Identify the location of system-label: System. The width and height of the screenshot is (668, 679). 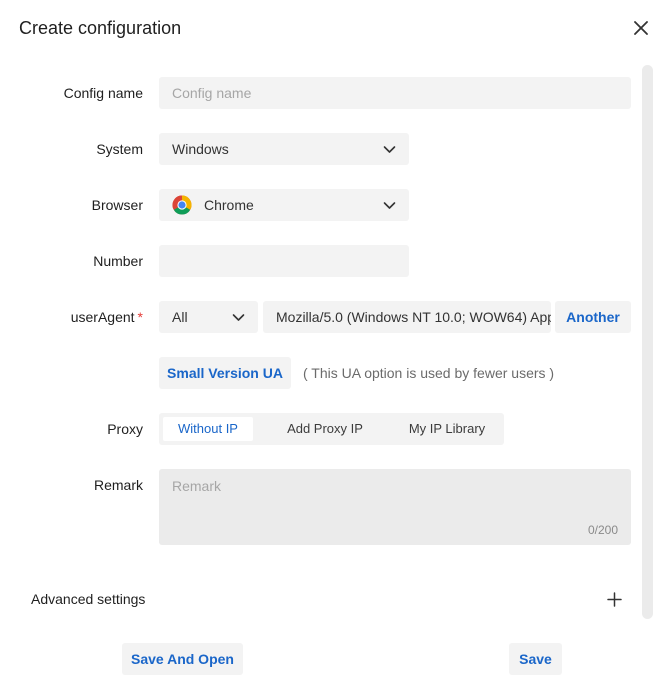
(119, 149).